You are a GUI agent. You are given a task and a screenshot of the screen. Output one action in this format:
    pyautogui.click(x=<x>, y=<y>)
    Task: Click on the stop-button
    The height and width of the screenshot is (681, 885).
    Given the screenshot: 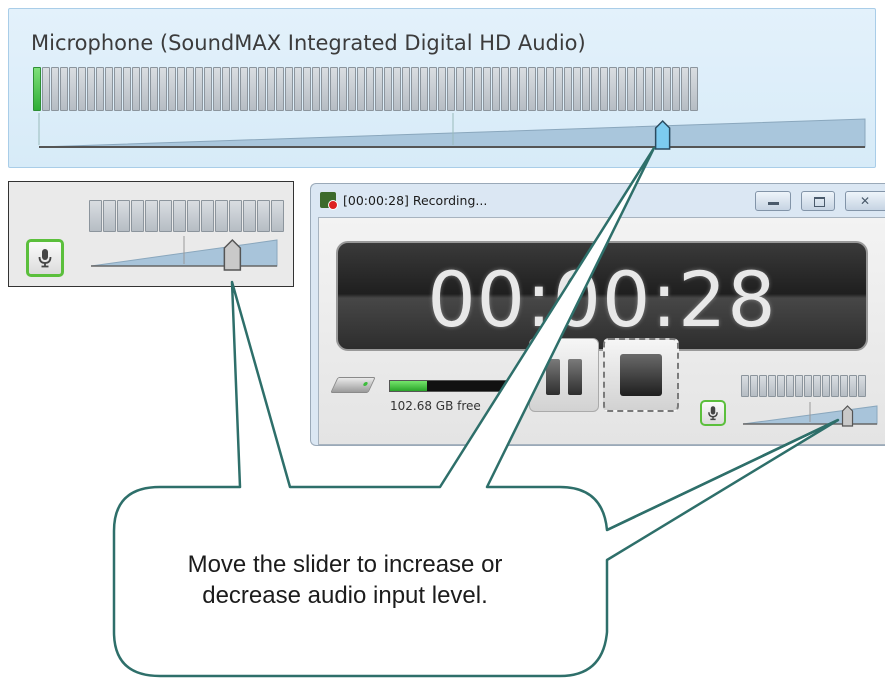 What is the action you would take?
    pyautogui.click(x=641, y=375)
    